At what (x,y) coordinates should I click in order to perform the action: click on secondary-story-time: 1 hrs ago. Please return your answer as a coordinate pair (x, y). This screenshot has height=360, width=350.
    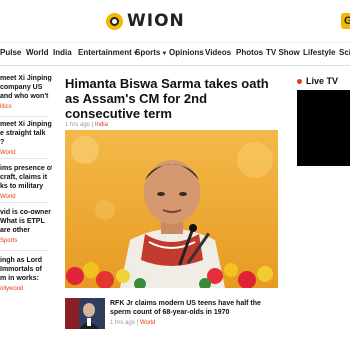
    Looking at the image, I should click on (123, 323).